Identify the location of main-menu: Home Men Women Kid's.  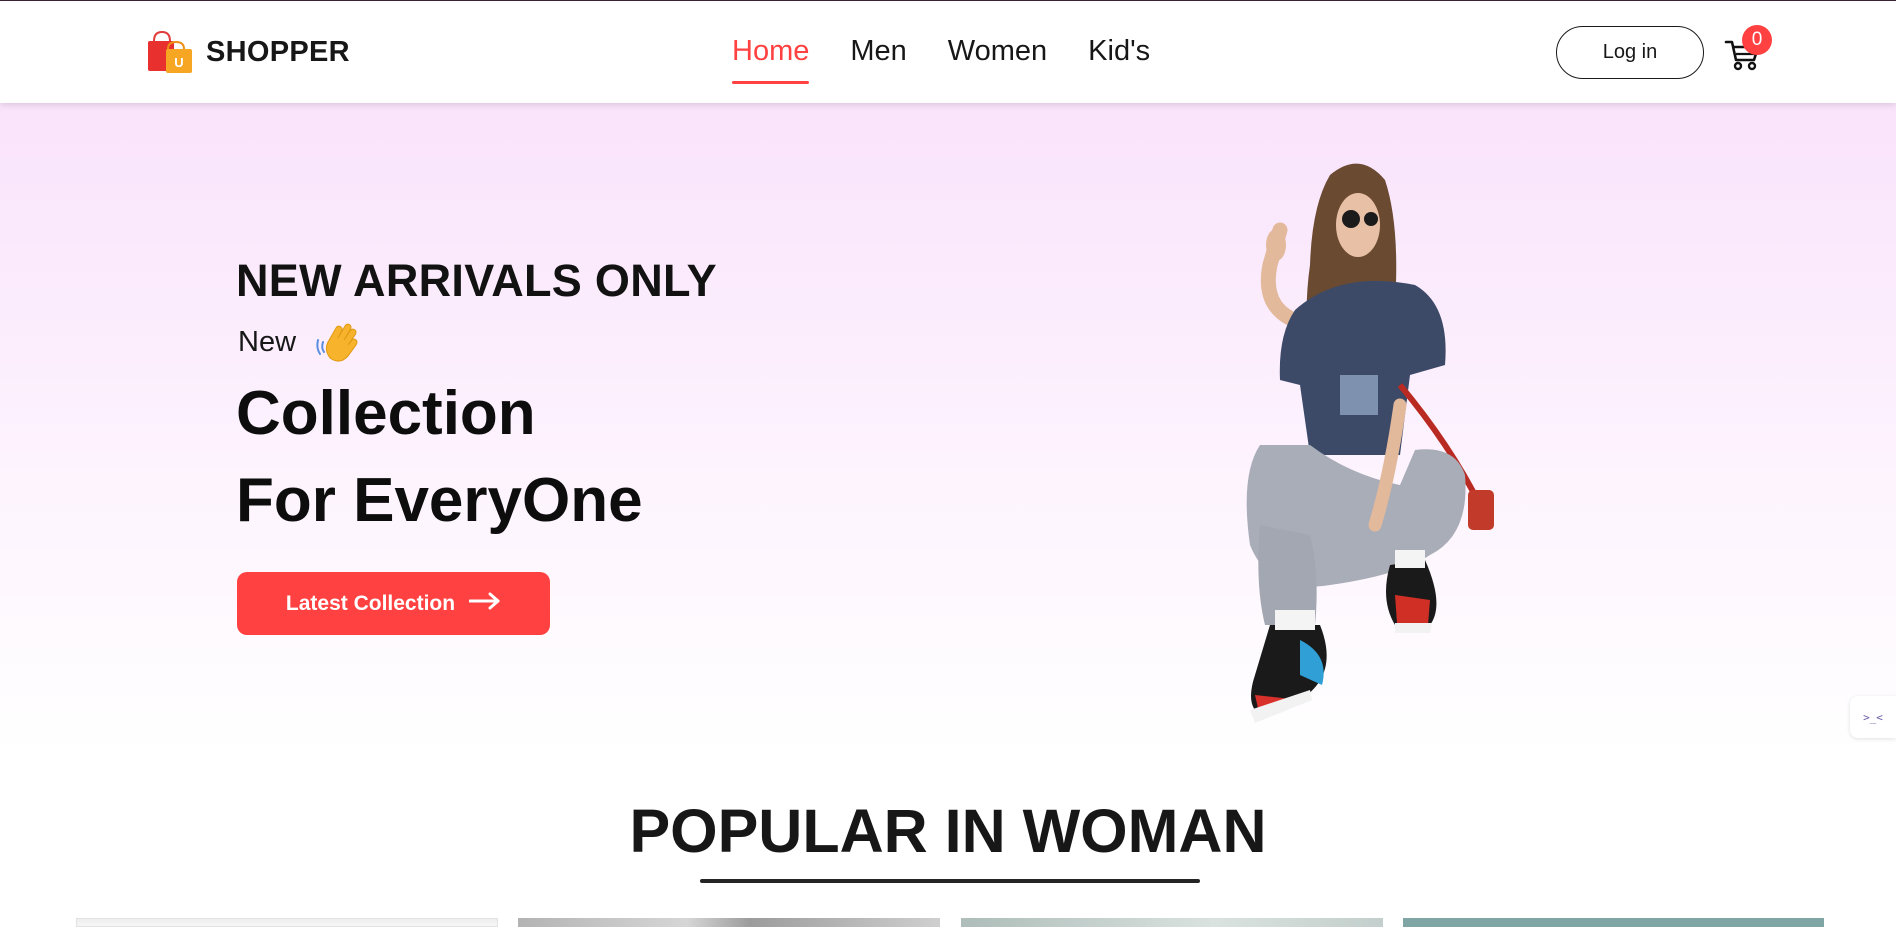
(941, 59).